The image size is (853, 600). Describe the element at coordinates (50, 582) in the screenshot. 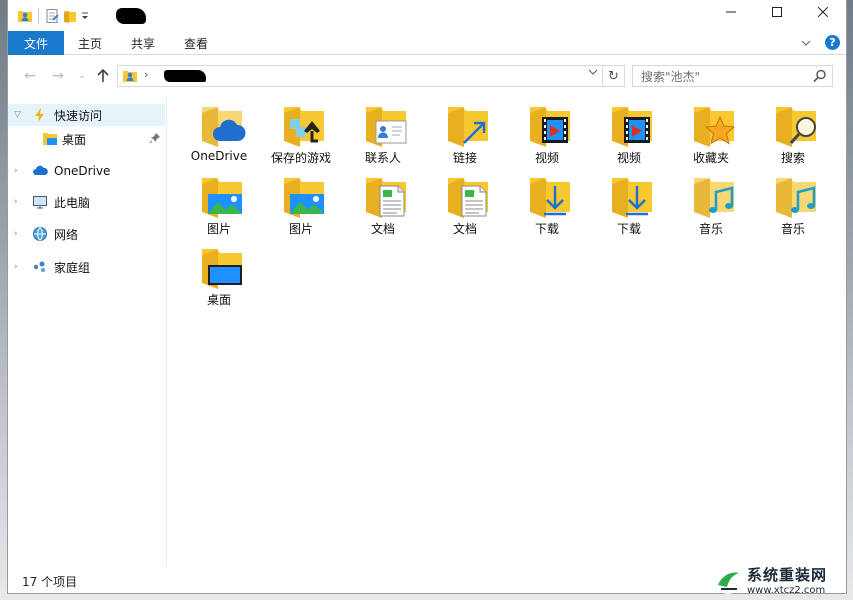

I see `item-count: 17 个项目` at that location.